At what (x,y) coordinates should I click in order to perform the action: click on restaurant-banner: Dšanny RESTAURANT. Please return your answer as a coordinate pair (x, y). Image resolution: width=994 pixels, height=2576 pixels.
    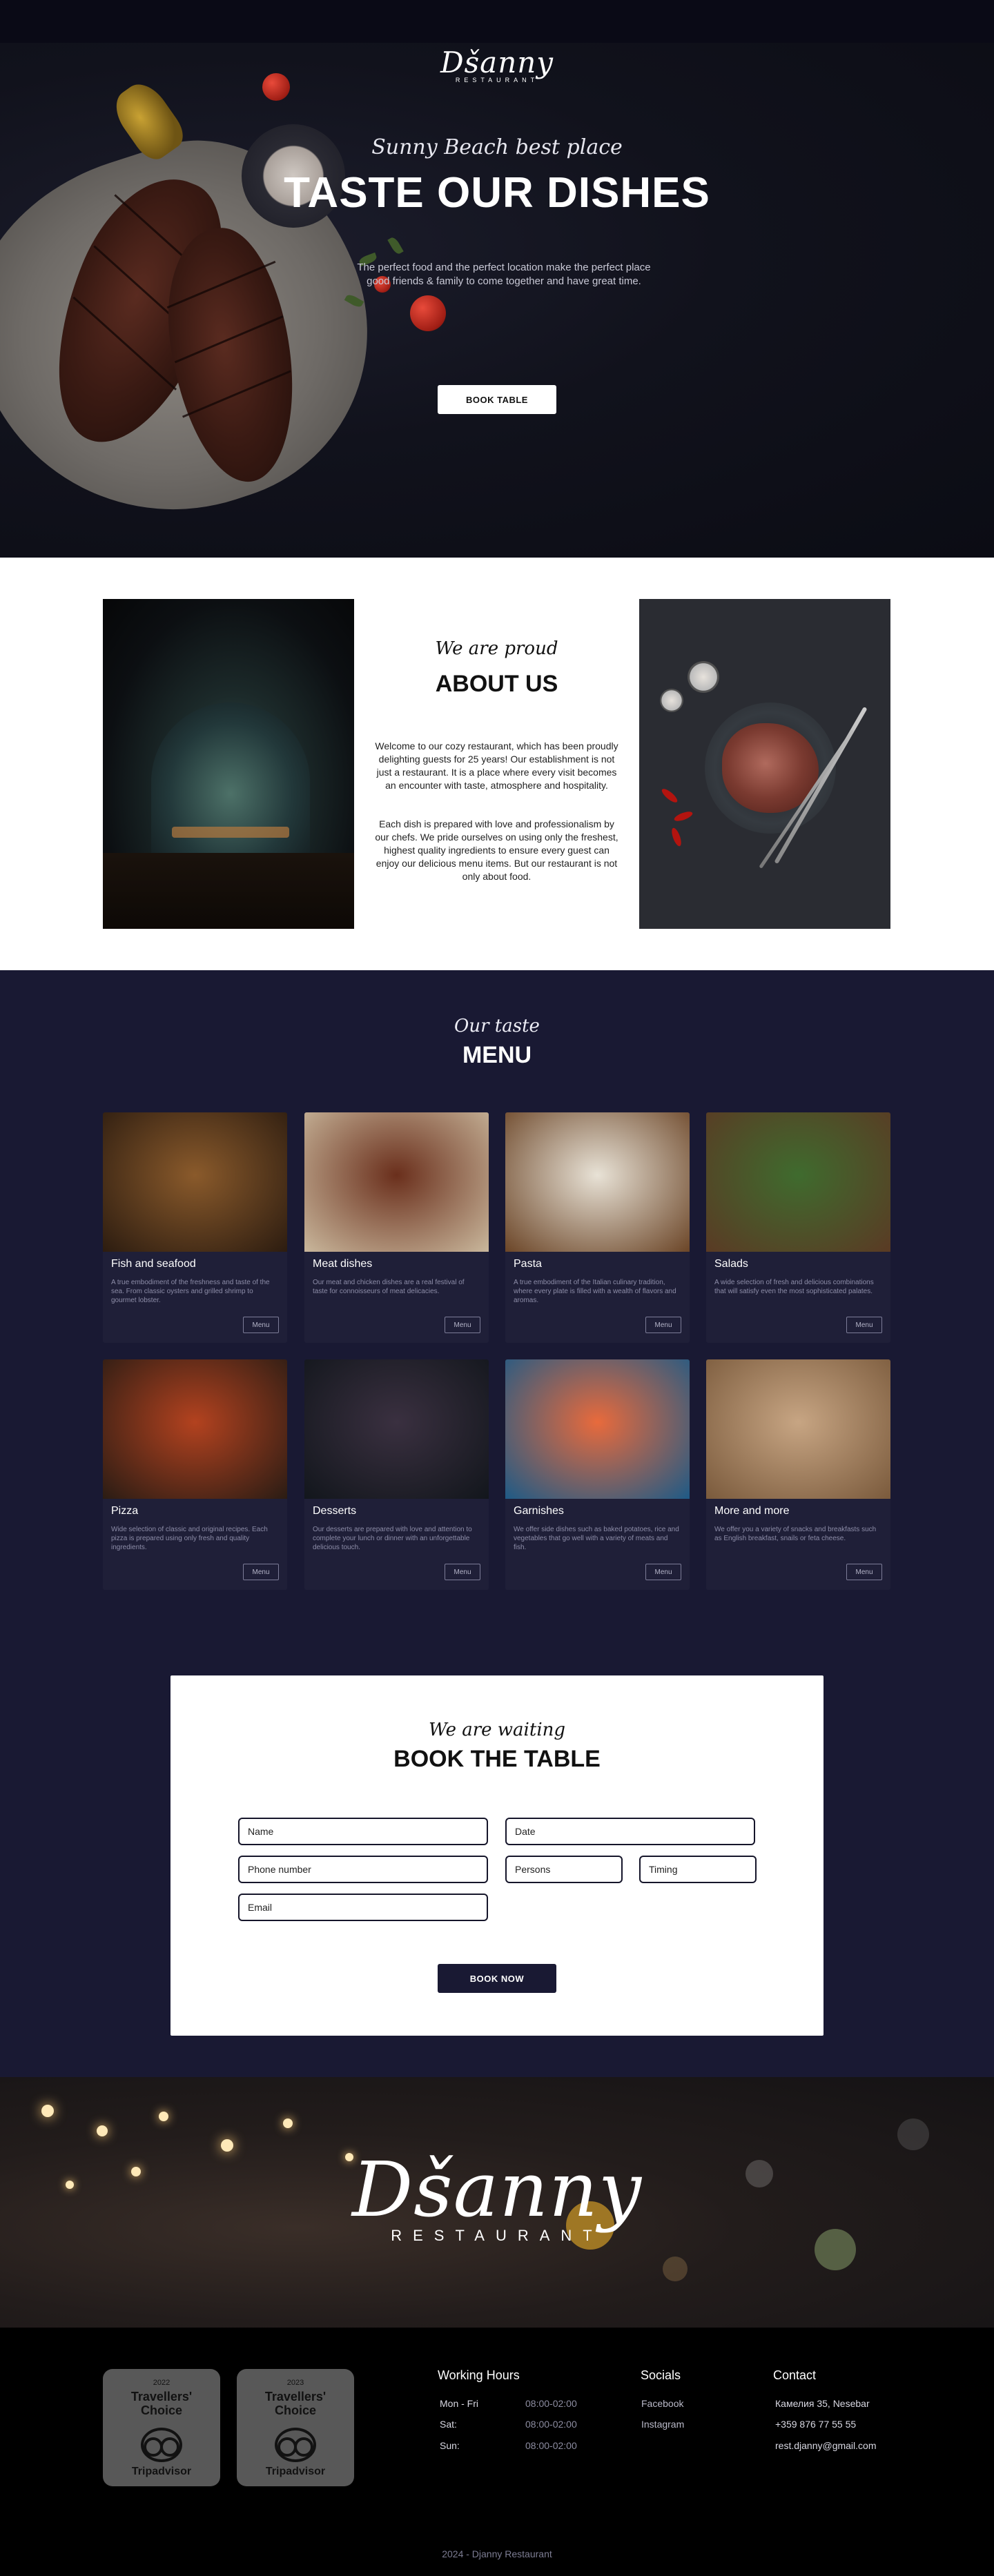
    Looking at the image, I should click on (497, 2202).